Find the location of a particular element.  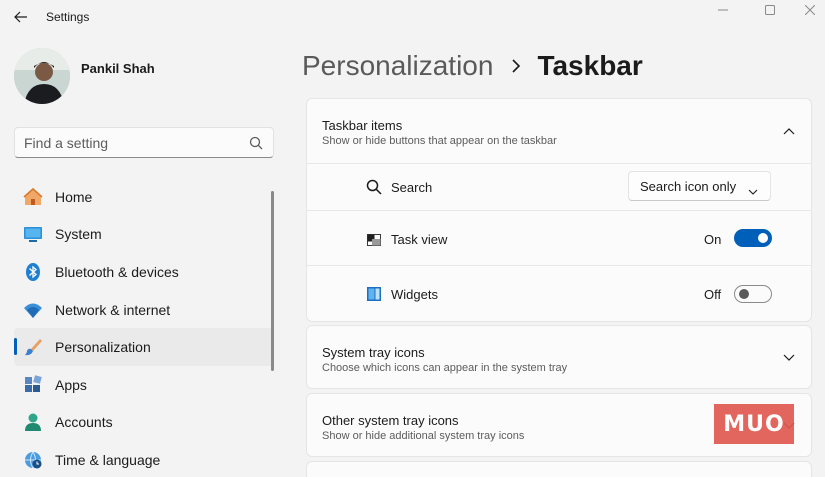

minimize-icon is located at coordinates (723, 10).